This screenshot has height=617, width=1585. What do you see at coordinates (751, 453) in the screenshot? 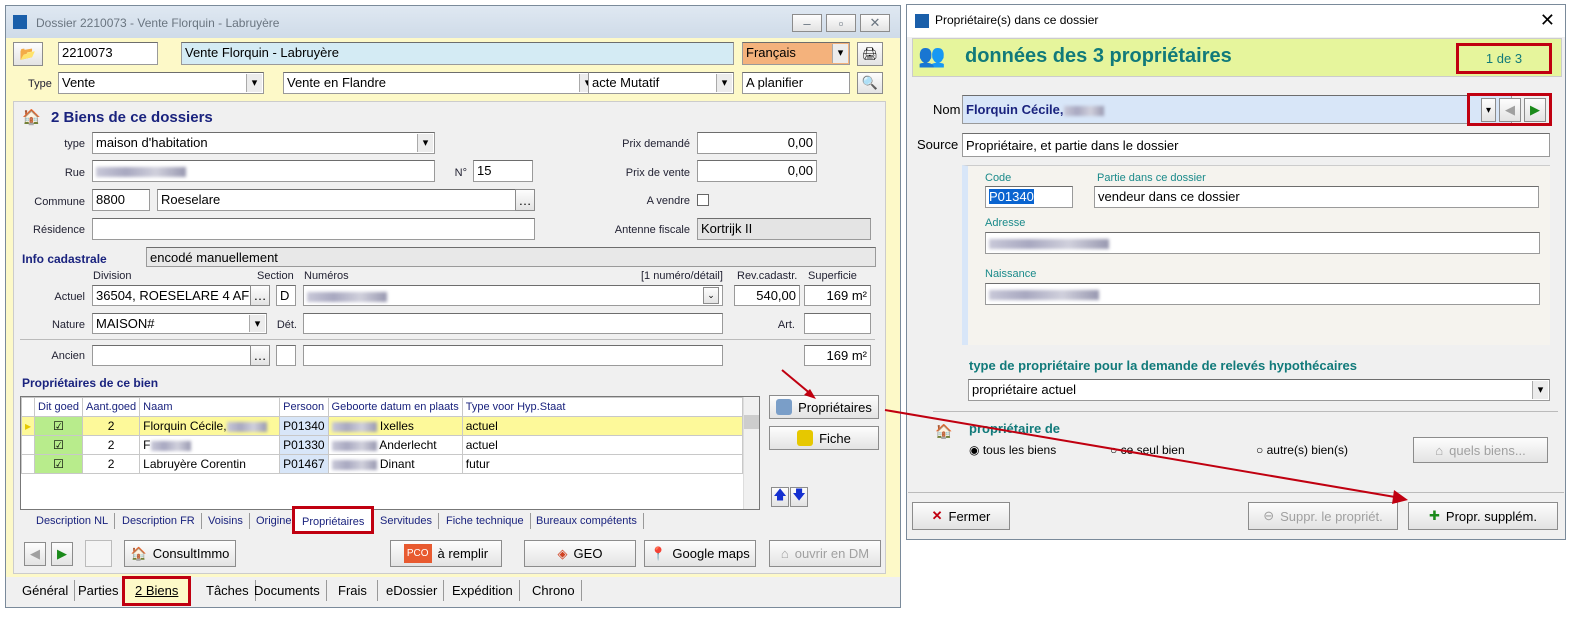
I see `grid-scrollbar` at bounding box center [751, 453].